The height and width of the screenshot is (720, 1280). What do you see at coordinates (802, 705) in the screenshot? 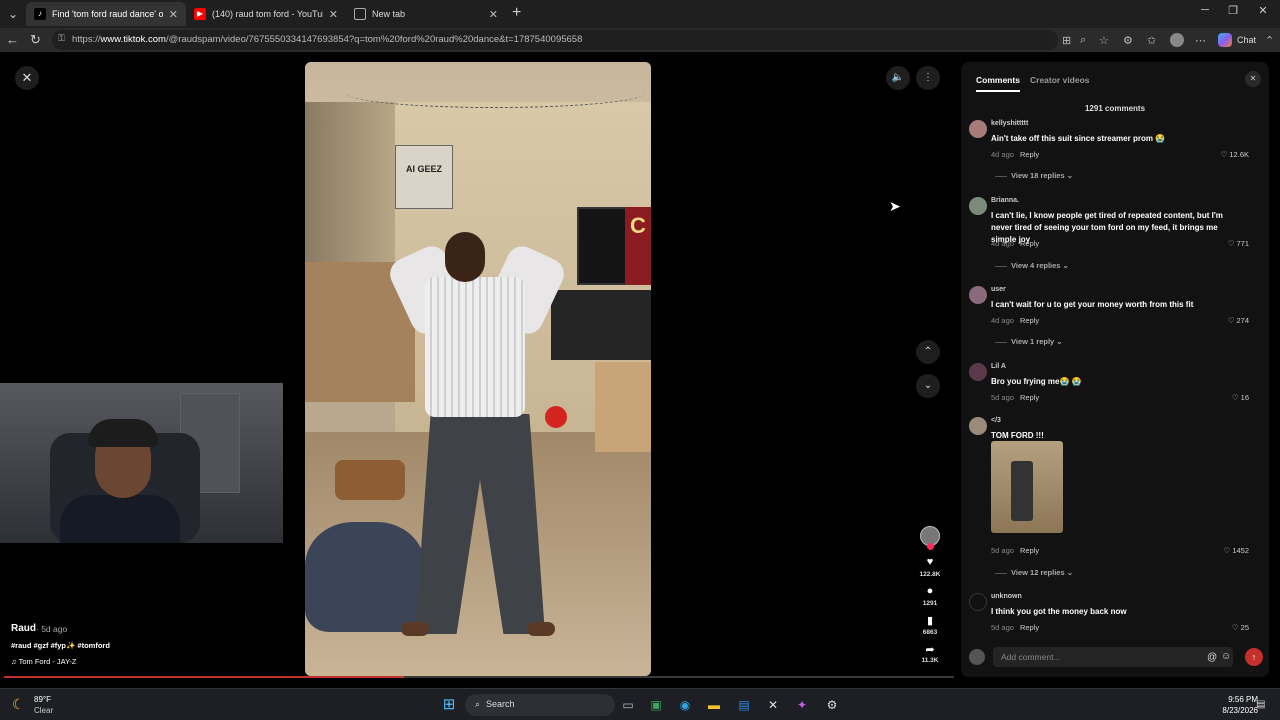
I see `copilot-app-icon: ✦` at bounding box center [802, 705].